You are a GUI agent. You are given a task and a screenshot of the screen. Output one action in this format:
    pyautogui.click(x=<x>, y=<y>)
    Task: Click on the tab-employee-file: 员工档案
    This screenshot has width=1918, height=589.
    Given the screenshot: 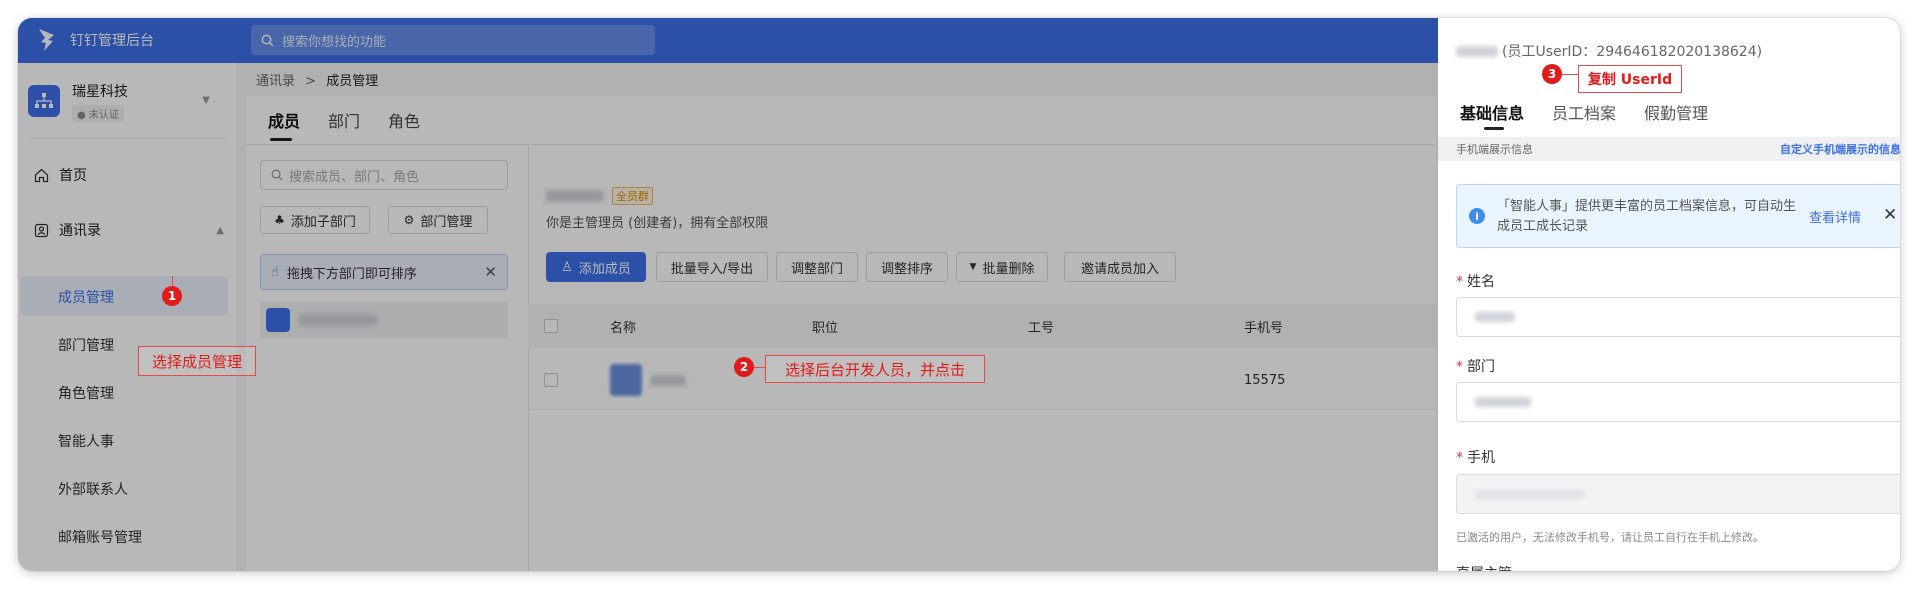 What is the action you would take?
    pyautogui.click(x=1584, y=112)
    